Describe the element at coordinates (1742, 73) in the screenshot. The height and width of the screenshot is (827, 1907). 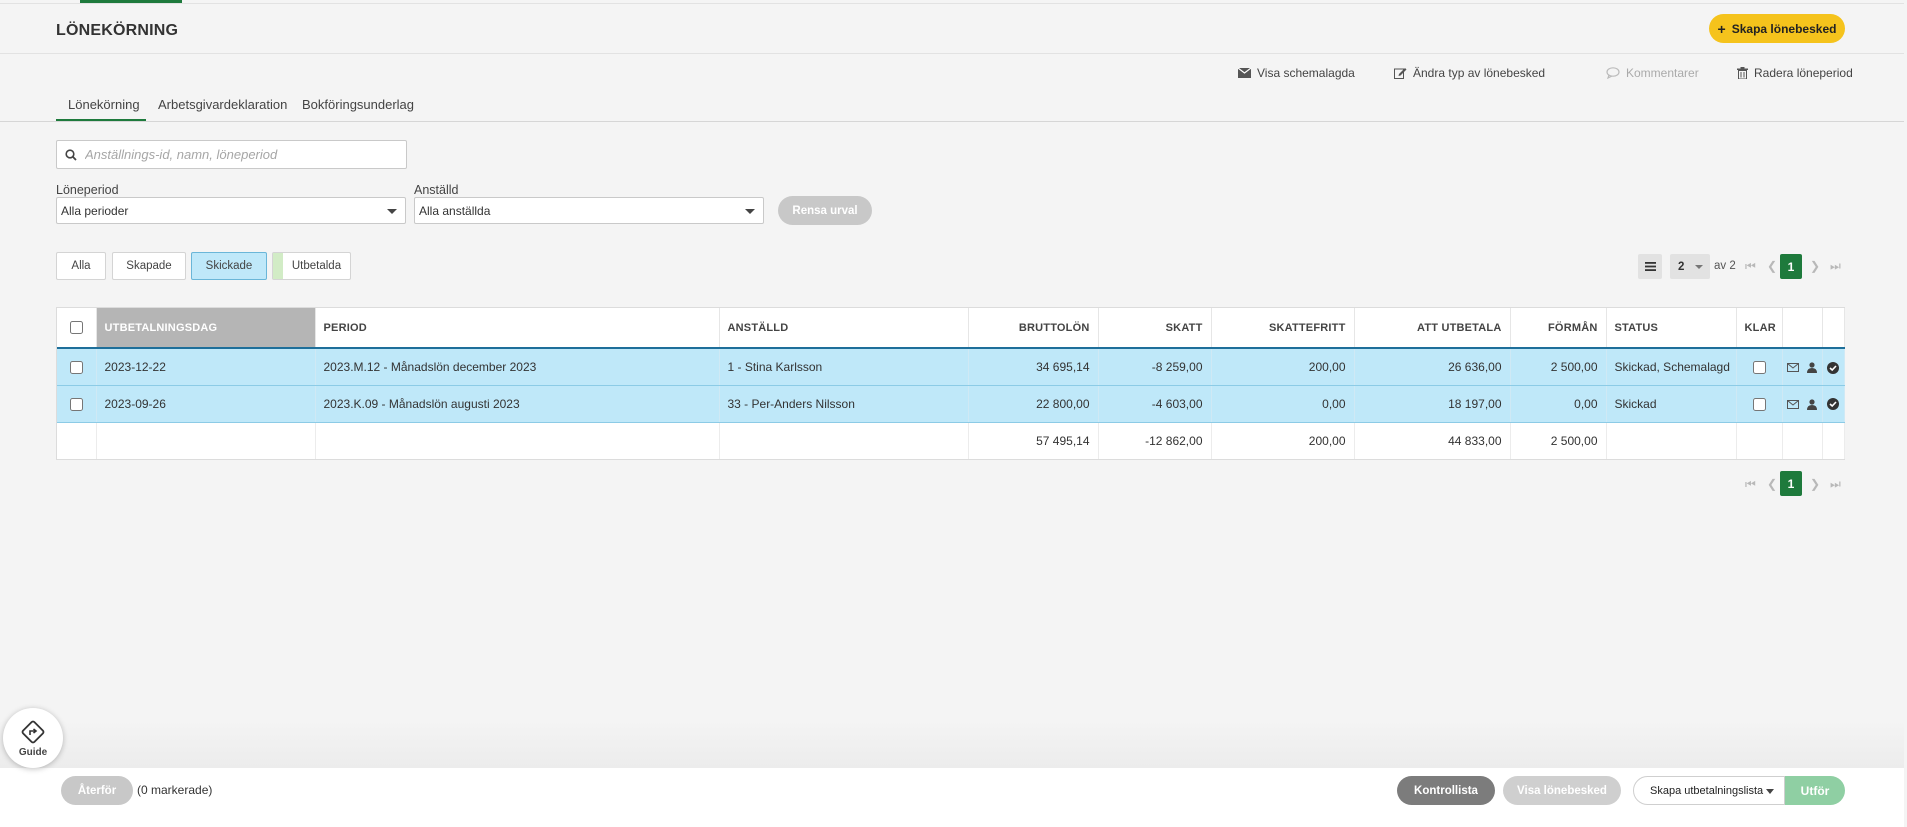
I see `trash-icon` at that location.